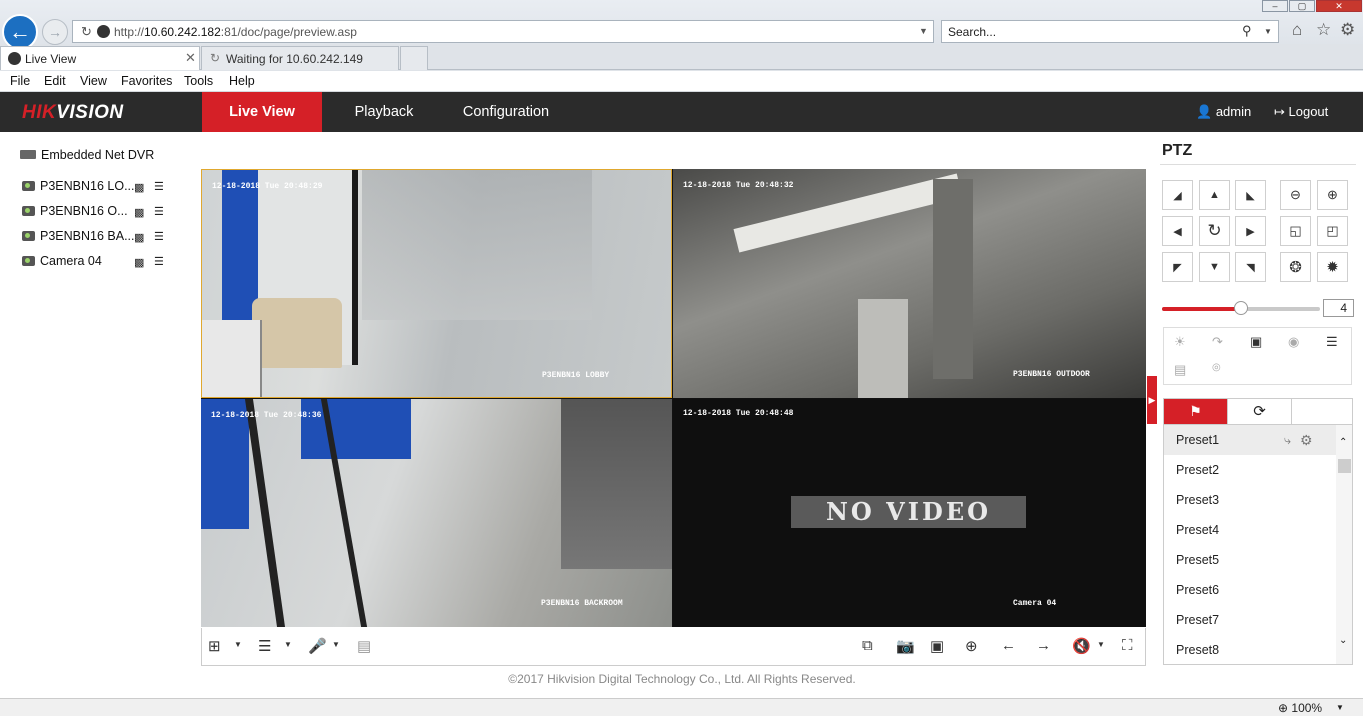  I want to click on url-dropdown-icon: ▼, so click(923, 31).